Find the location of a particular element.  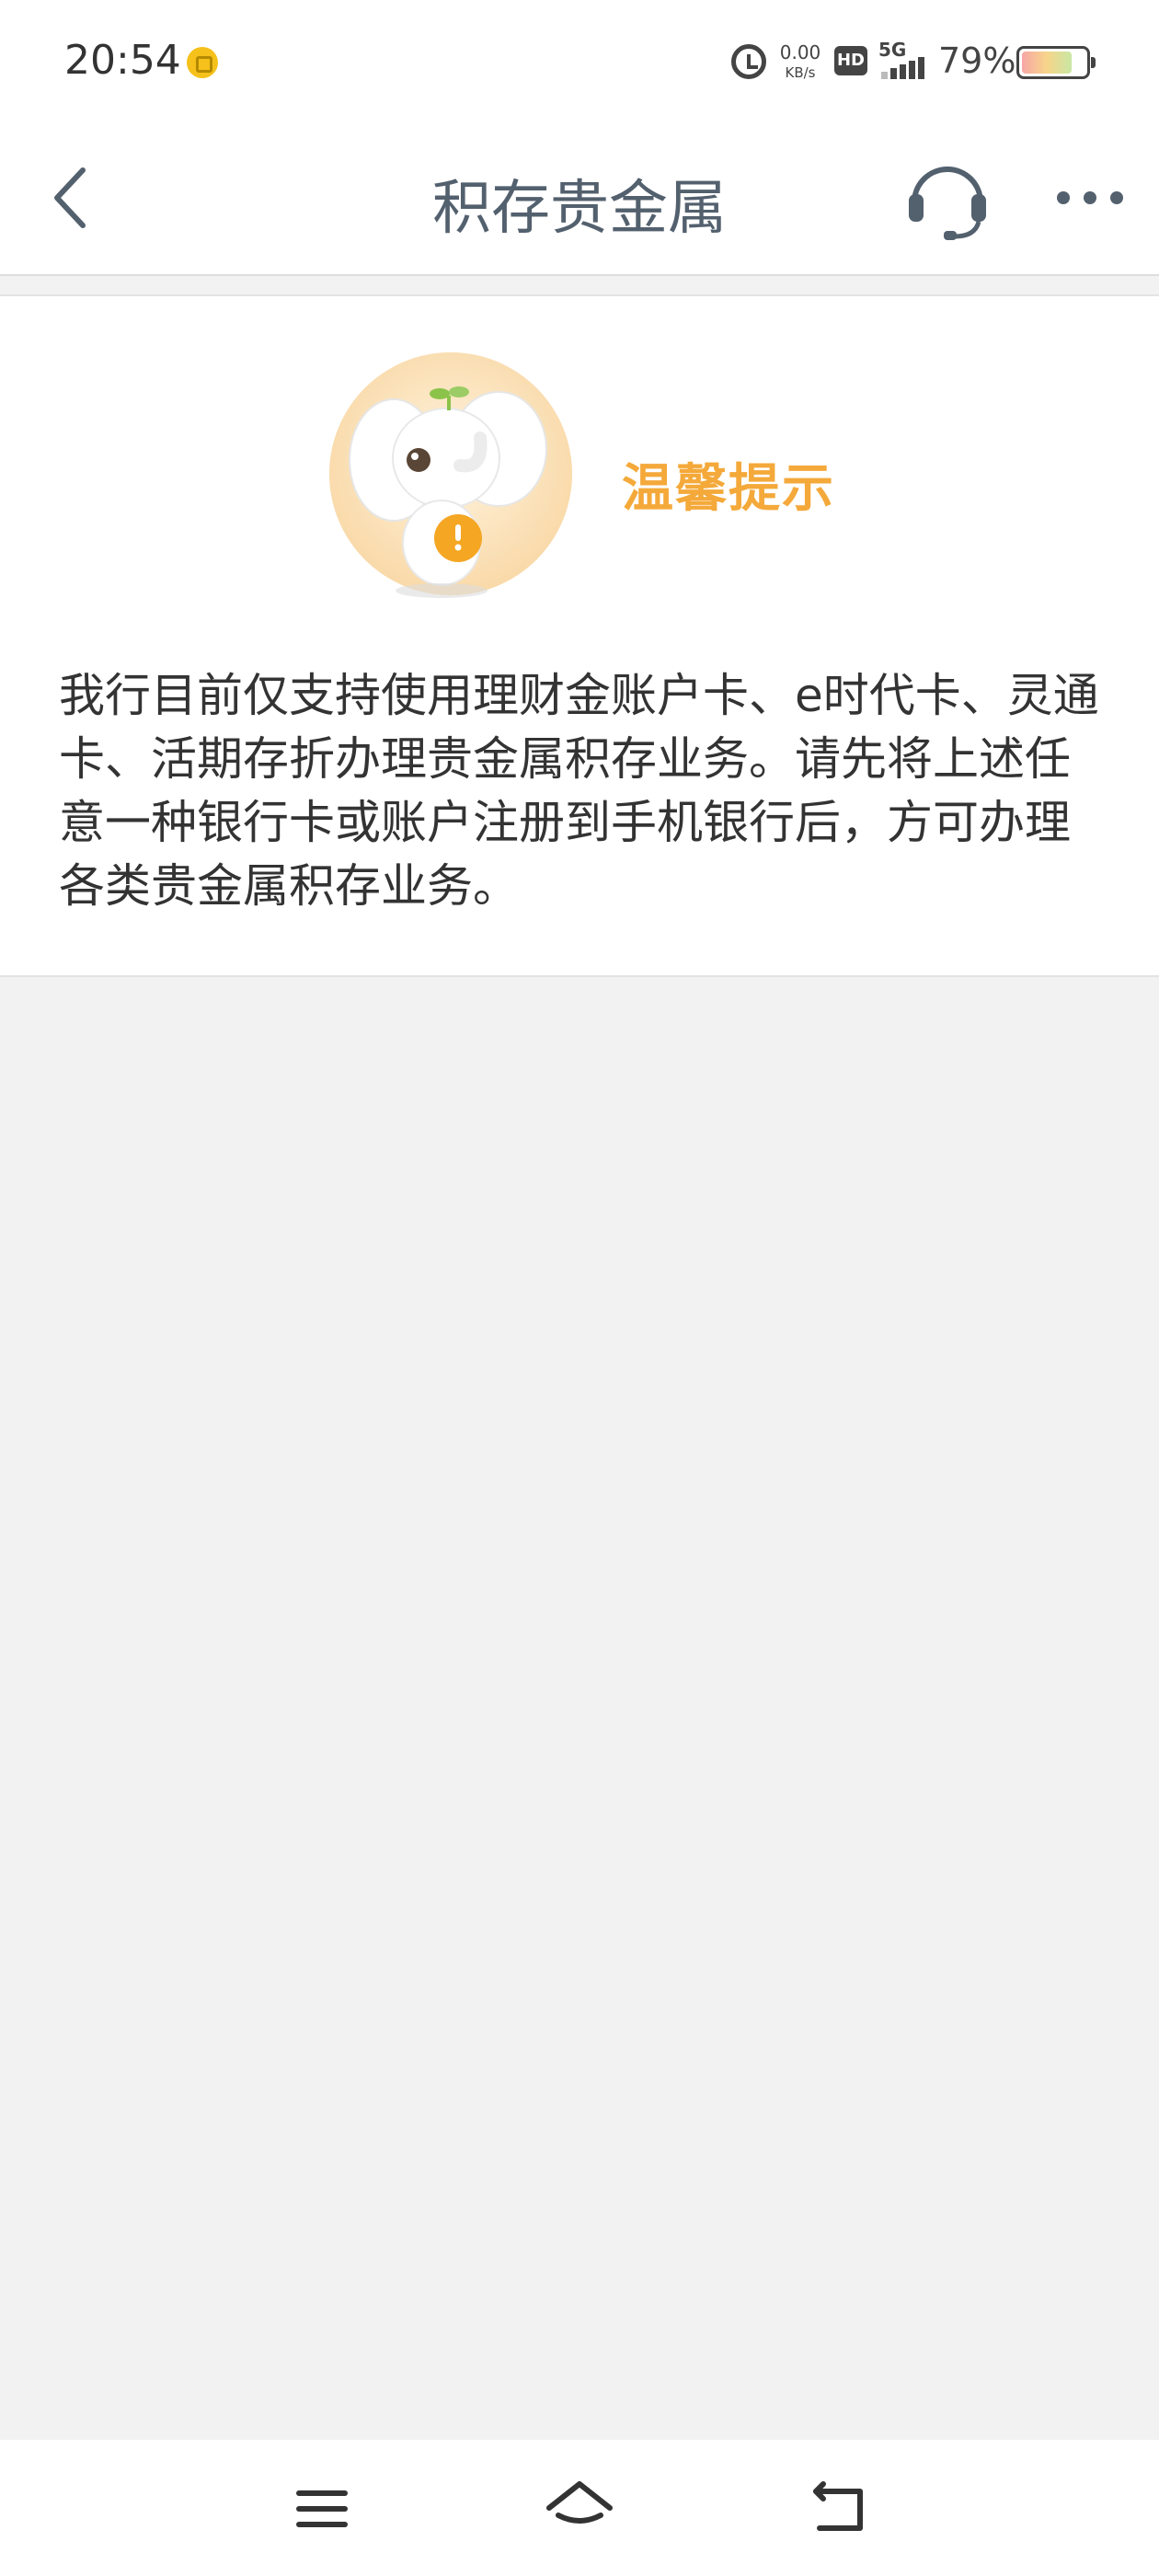

battery-fill is located at coordinates (1047, 63).